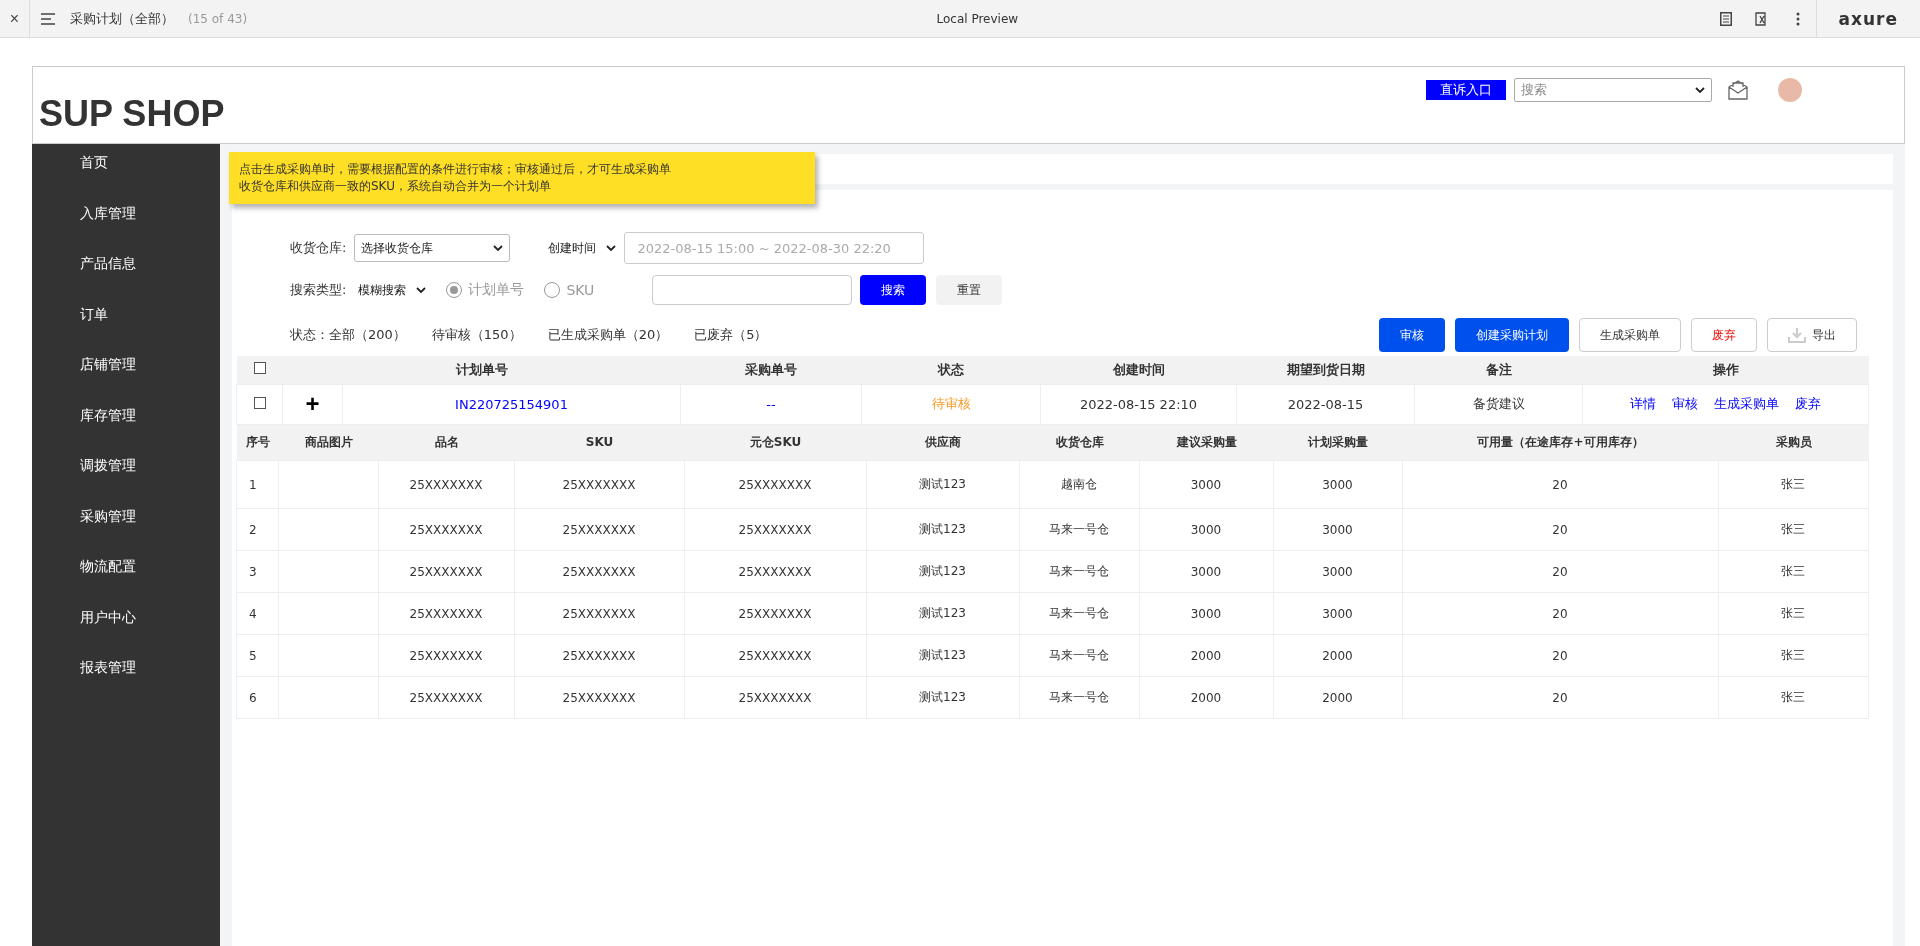 Image resolution: width=1920 pixels, height=946 pixels. I want to click on table-cell: 2, so click(257, 529).